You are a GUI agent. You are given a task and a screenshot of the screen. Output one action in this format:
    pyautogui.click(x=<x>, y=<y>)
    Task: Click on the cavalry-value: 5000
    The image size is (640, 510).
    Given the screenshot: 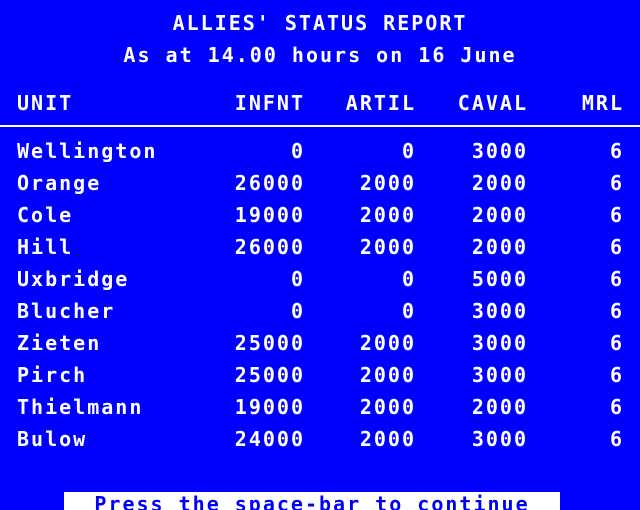 What is the action you would take?
    pyautogui.click(x=499, y=279)
    